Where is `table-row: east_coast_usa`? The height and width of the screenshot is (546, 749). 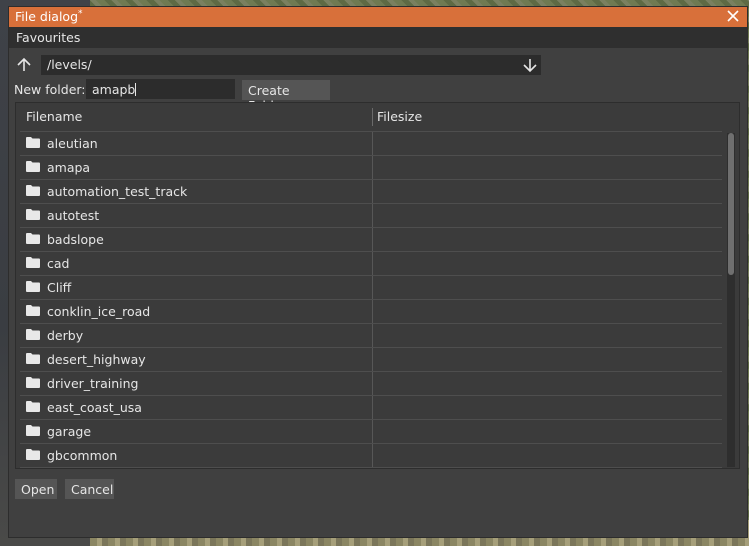
table-row: east_coast_usa is located at coordinates (371, 407).